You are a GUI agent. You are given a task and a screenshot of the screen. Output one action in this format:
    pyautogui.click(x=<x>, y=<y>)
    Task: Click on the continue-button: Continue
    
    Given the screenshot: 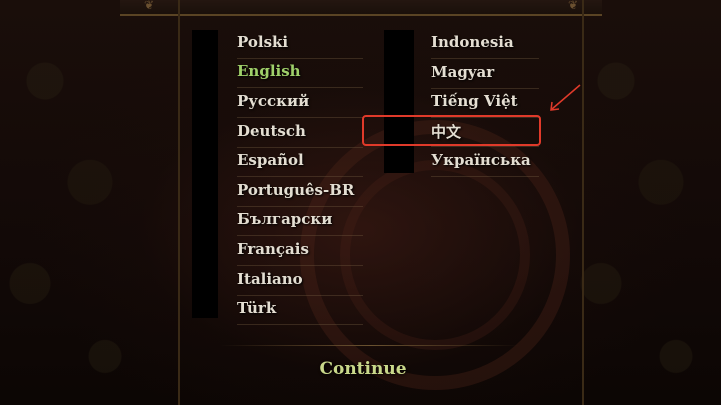 What is the action you would take?
    pyautogui.click(x=363, y=369)
    